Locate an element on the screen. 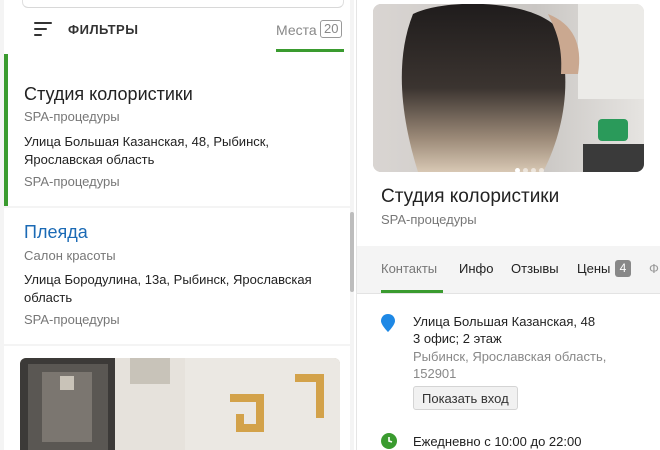 The height and width of the screenshot is (450, 660). address-street: Улица Большая Казанская, 48 is located at coordinates (504, 321).